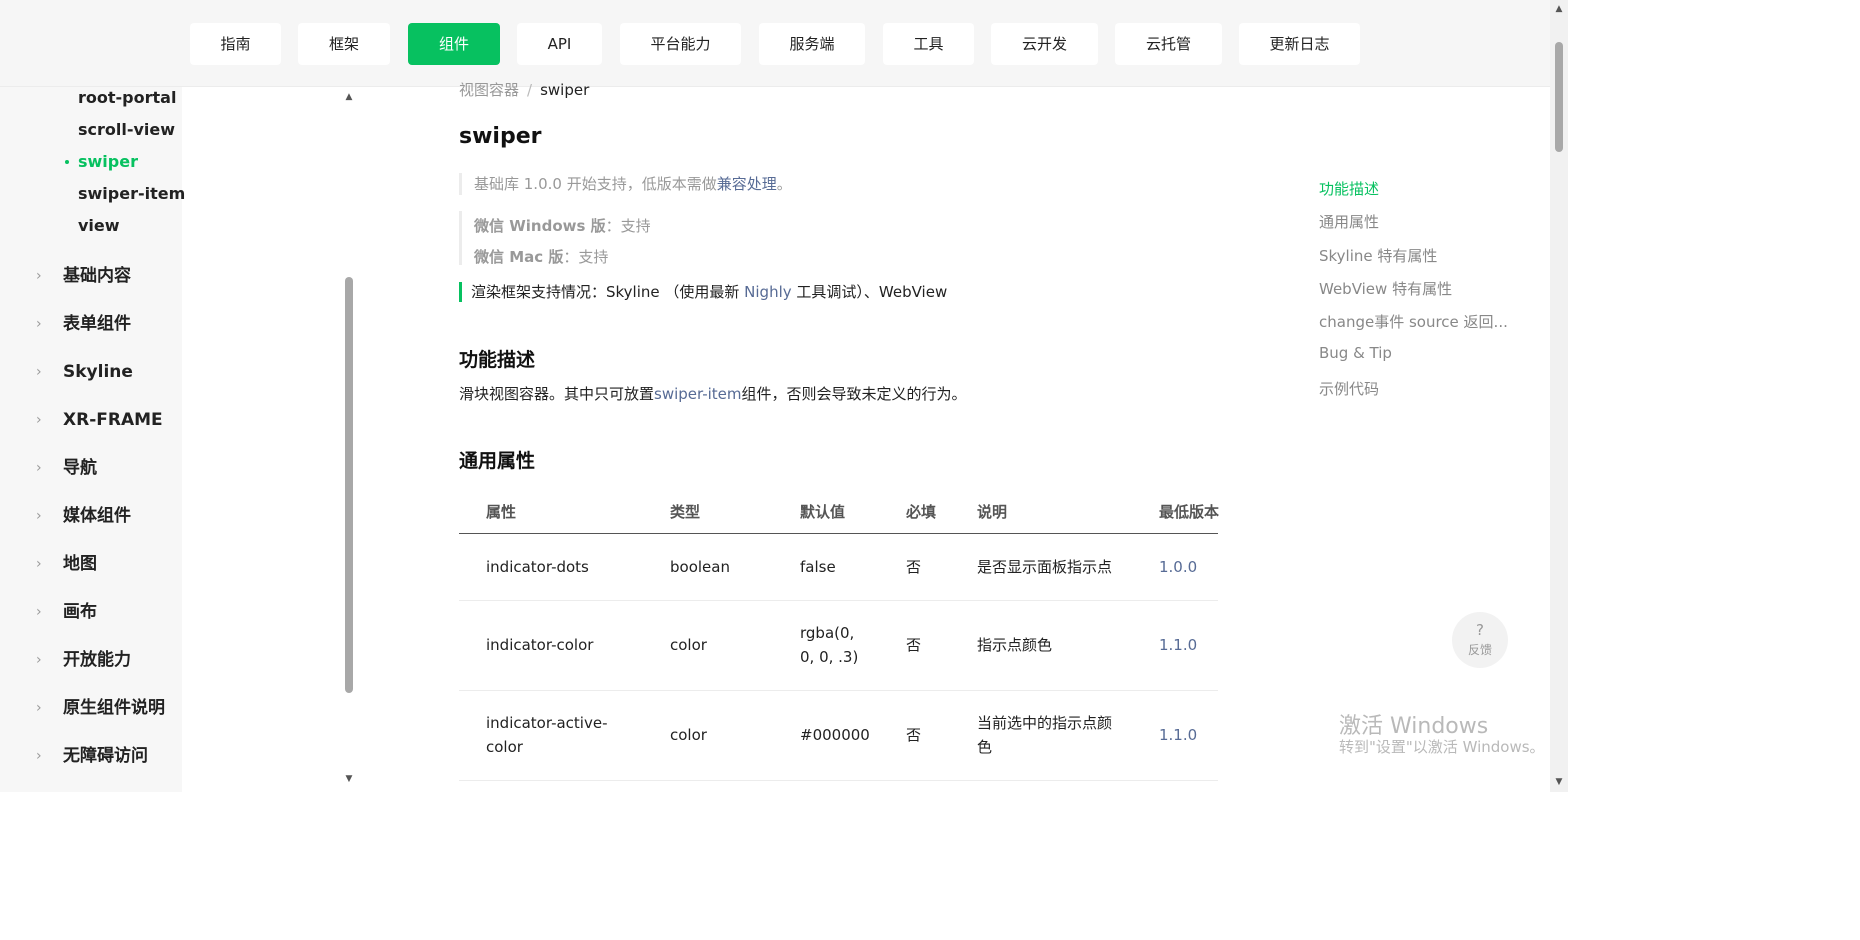 The width and height of the screenshot is (1860, 940). What do you see at coordinates (97, 324) in the screenshot?
I see `sidebar-category-label: 表单组件` at bounding box center [97, 324].